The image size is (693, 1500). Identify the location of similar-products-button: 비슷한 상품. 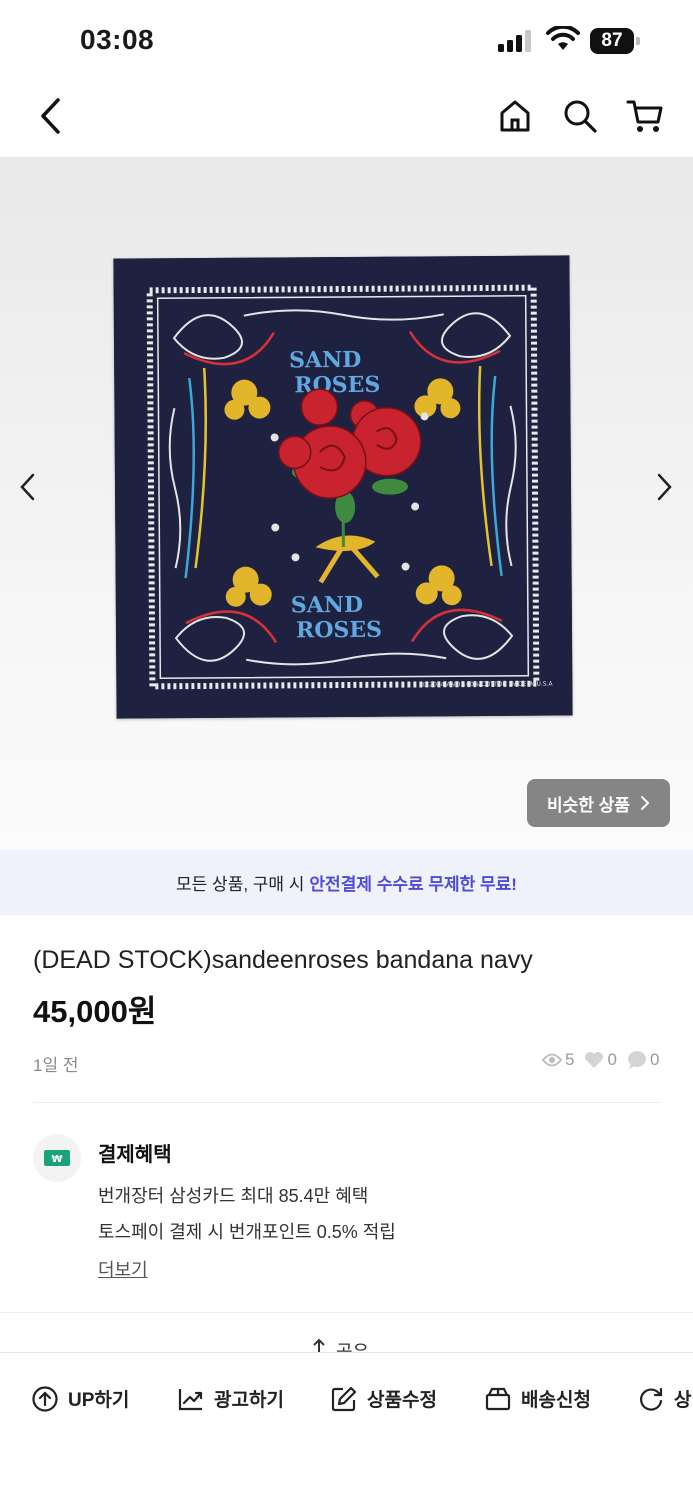
(598, 803).